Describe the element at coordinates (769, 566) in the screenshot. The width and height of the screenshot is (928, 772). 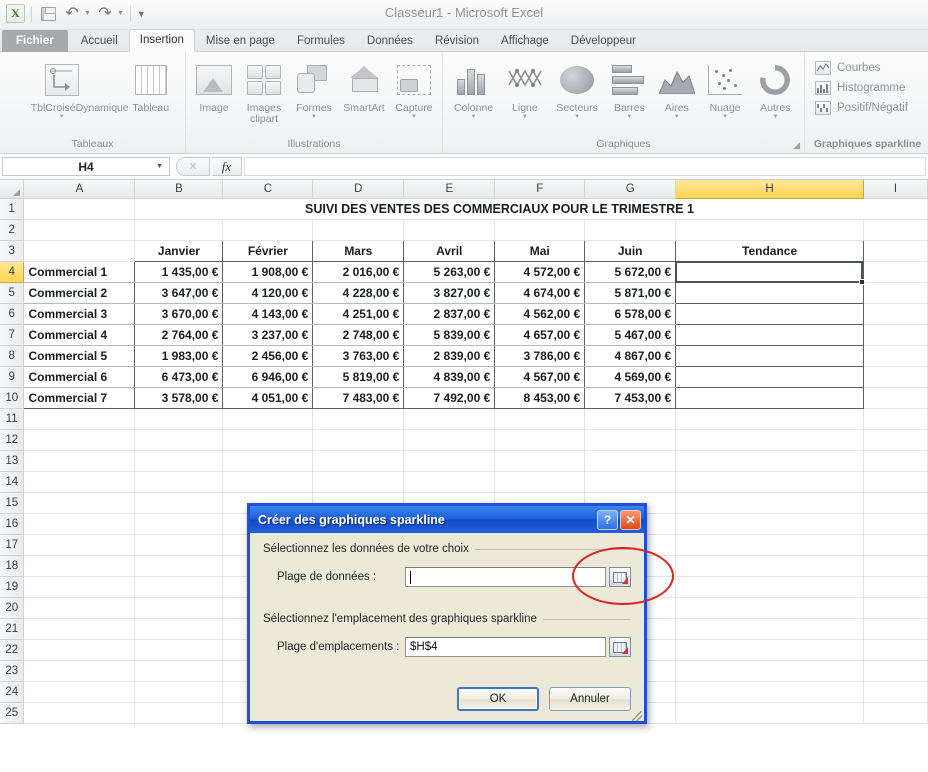
I see `cell-H18` at that location.